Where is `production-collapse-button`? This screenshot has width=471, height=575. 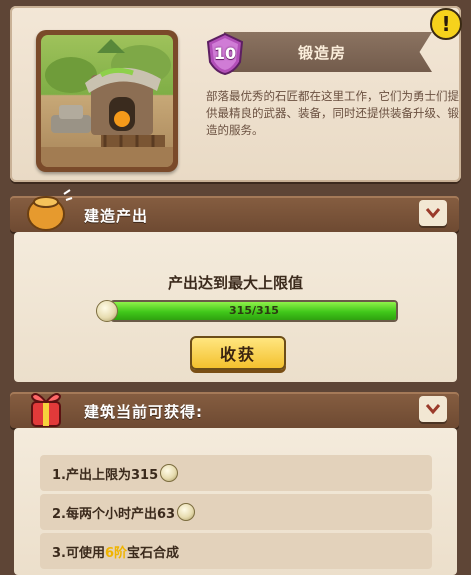 production-collapse-button is located at coordinates (433, 213).